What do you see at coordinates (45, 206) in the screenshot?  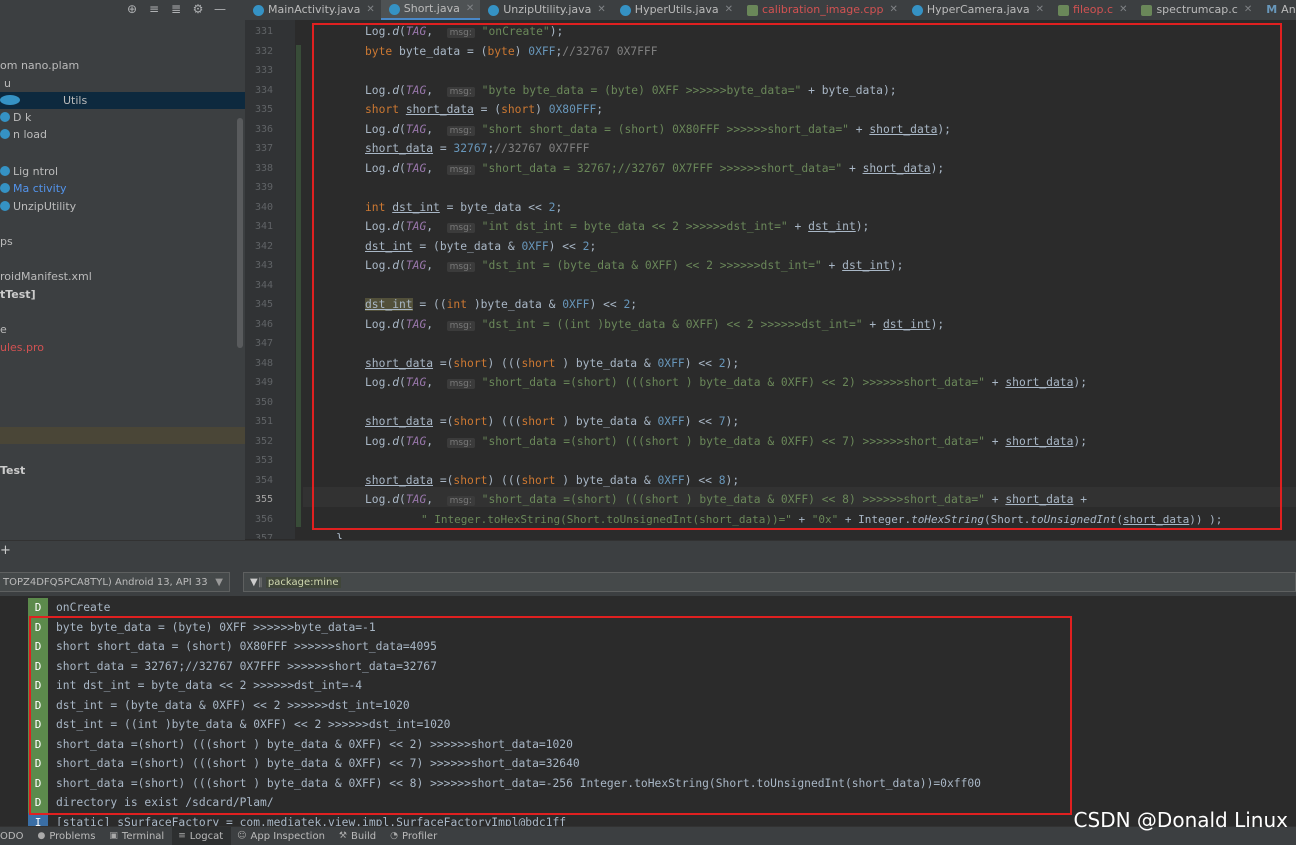 I see `tree-item-label: UnzipUtility` at bounding box center [45, 206].